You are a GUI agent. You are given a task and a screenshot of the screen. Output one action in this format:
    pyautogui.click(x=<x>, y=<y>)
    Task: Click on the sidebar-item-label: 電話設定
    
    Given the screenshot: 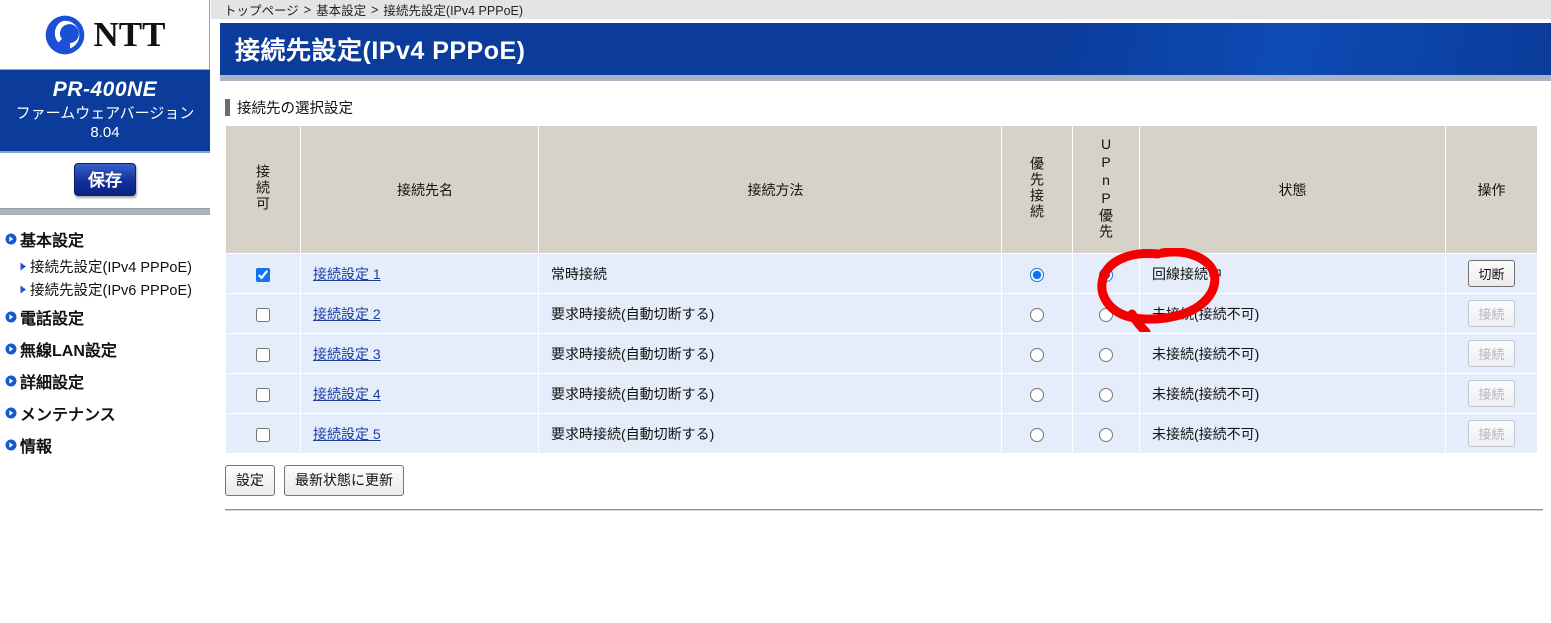 What is the action you would take?
    pyautogui.click(x=52, y=319)
    